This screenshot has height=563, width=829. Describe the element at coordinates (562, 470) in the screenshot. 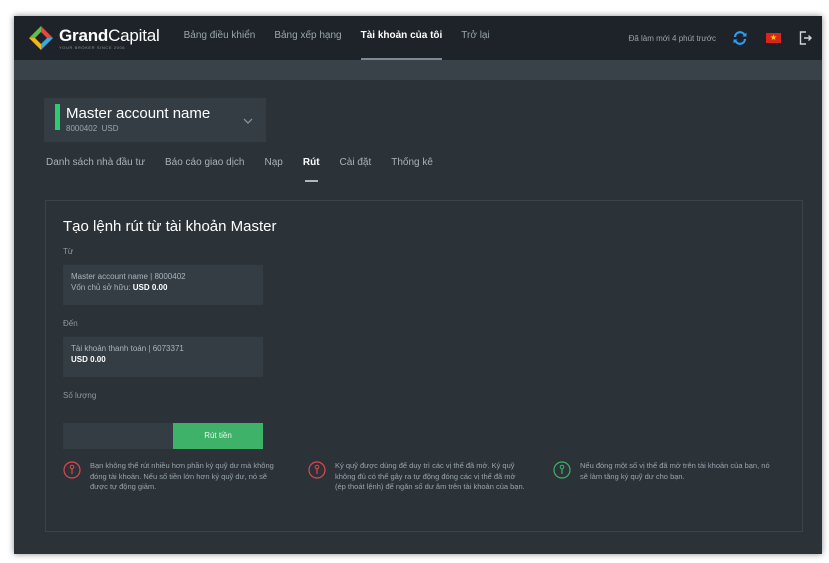

I see `info-icon` at that location.